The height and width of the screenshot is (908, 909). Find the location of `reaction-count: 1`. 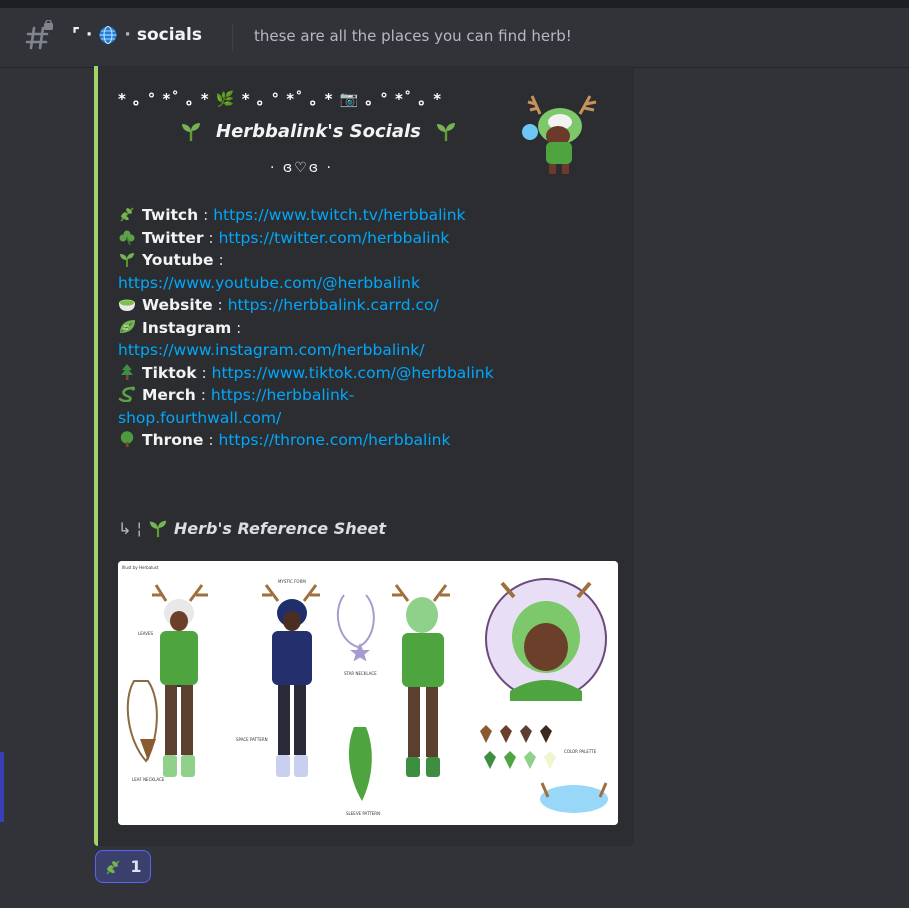

reaction-count: 1 is located at coordinates (136, 866).